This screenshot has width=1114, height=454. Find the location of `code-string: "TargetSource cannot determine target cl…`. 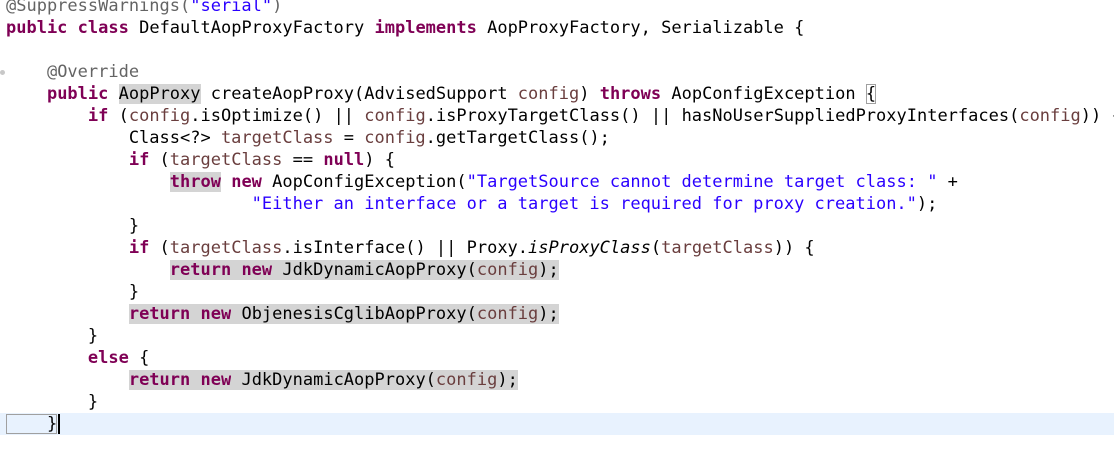

code-string: "TargetSource cannot determine target cl… is located at coordinates (702, 182).